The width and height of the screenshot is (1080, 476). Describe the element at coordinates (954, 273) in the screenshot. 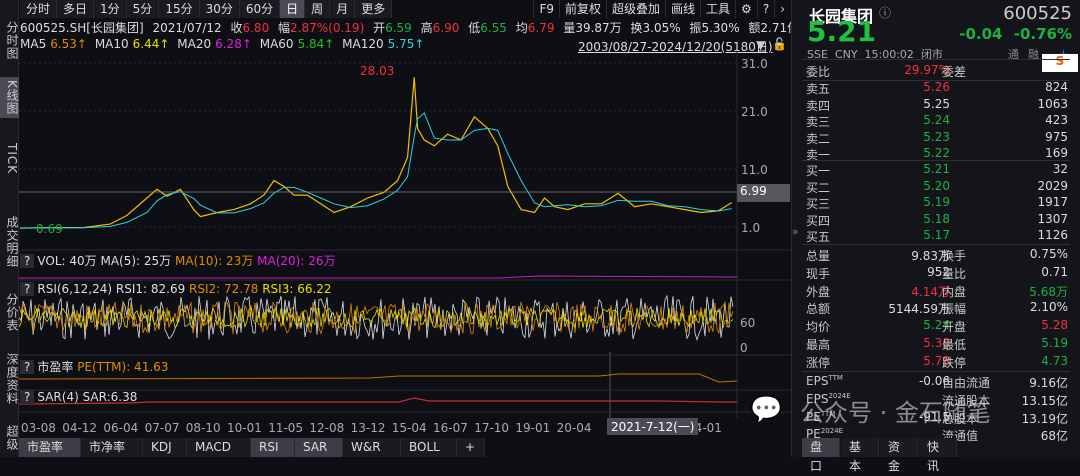

I see `stat-label: 量比` at that location.